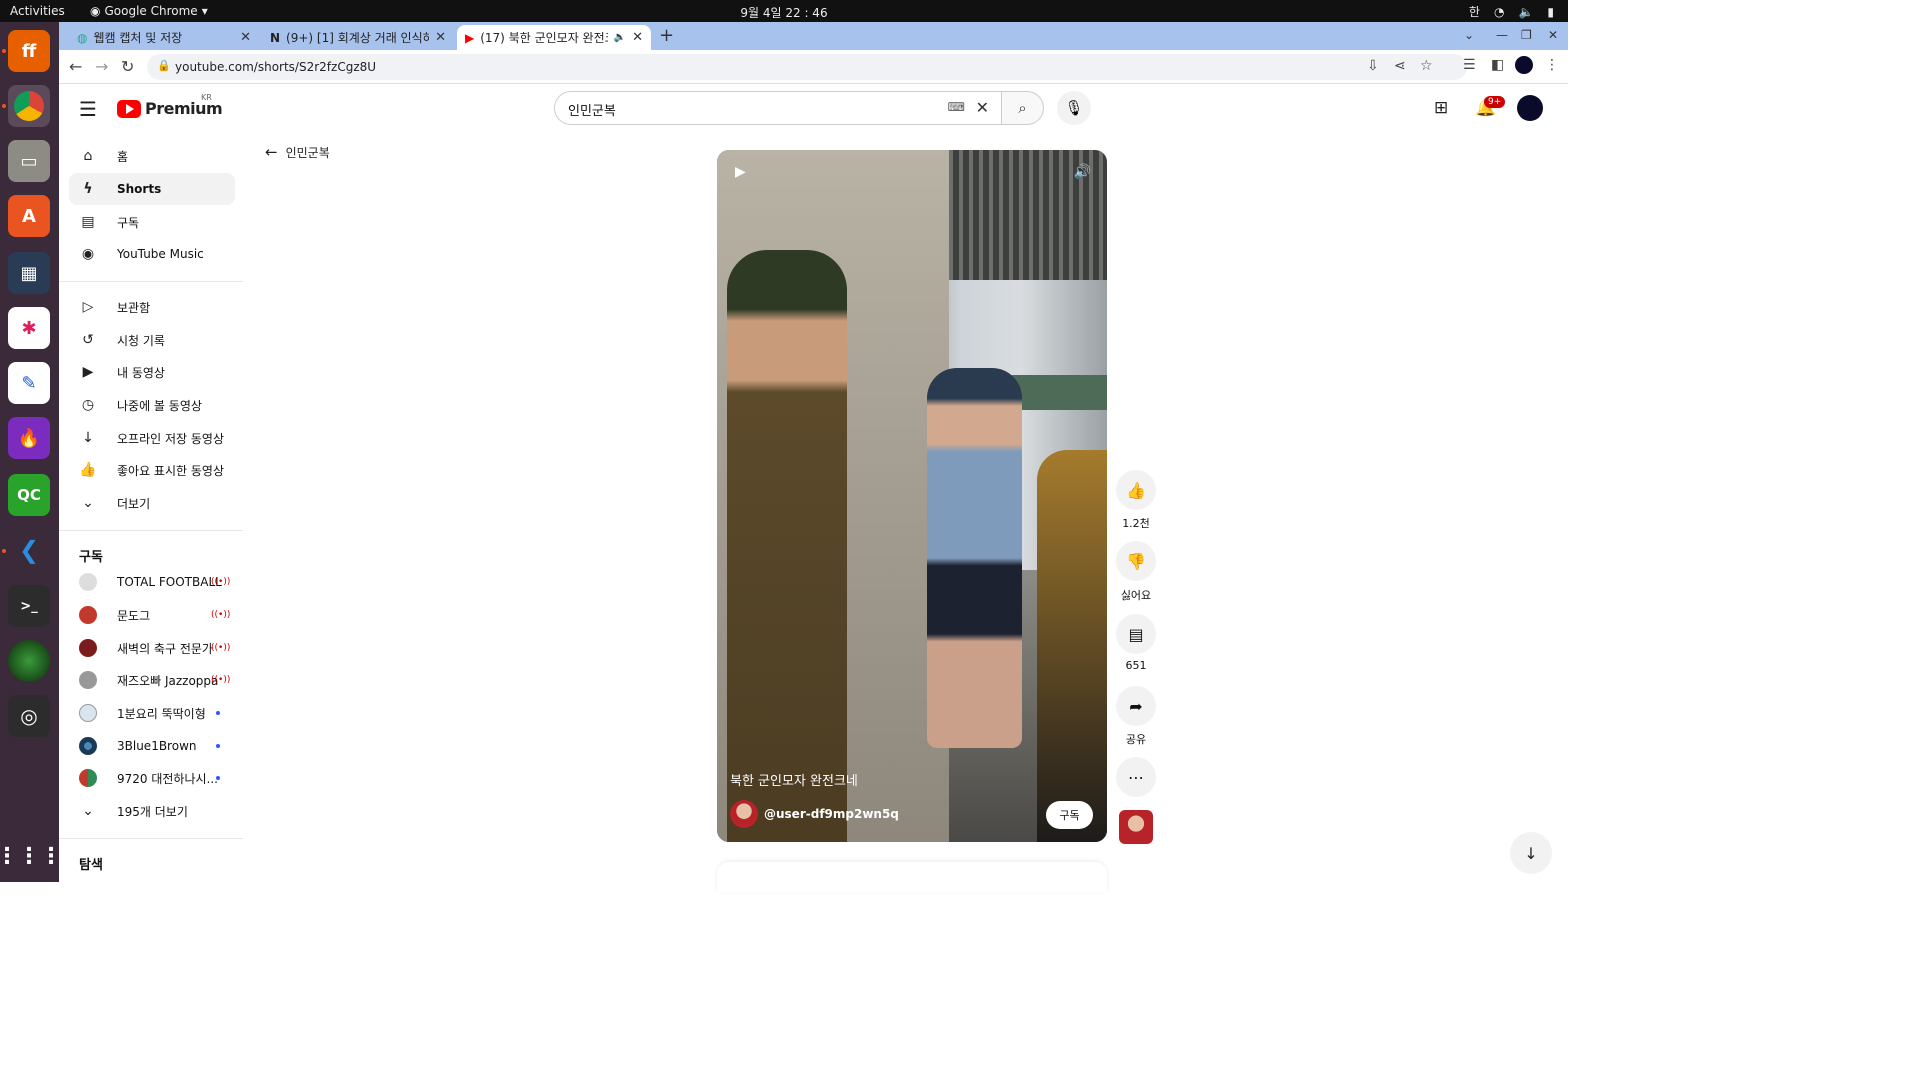 The image size is (1920, 1080). Describe the element at coordinates (956, 107) in the screenshot. I see `keyboard-icon: ⌨` at that location.